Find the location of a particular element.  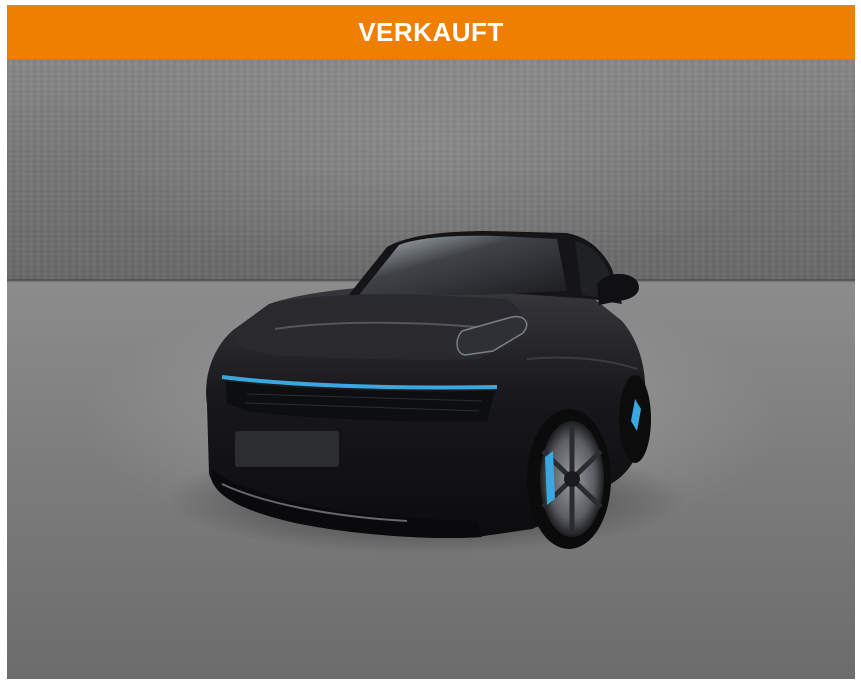

license-plate is located at coordinates (287, 449).